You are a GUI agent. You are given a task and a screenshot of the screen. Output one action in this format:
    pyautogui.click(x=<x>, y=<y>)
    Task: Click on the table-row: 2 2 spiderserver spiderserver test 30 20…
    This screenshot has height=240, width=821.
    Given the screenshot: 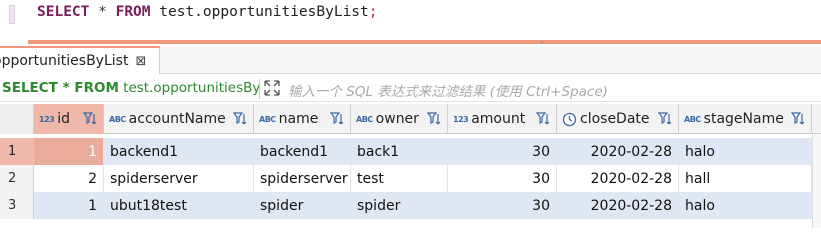 What is the action you would take?
    pyautogui.click(x=406, y=178)
    